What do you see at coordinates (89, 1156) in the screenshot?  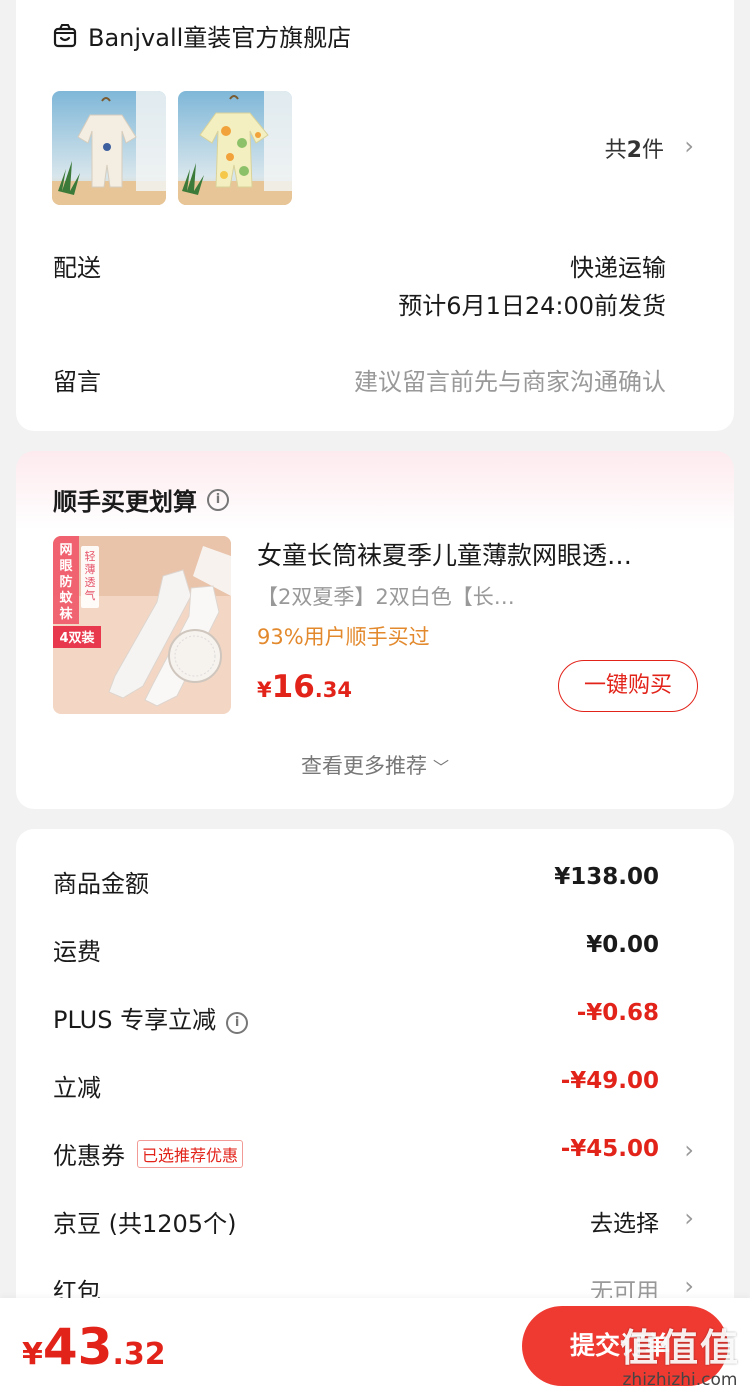 I see `coupon-label-text: 优惠券` at bounding box center [89, 1156].